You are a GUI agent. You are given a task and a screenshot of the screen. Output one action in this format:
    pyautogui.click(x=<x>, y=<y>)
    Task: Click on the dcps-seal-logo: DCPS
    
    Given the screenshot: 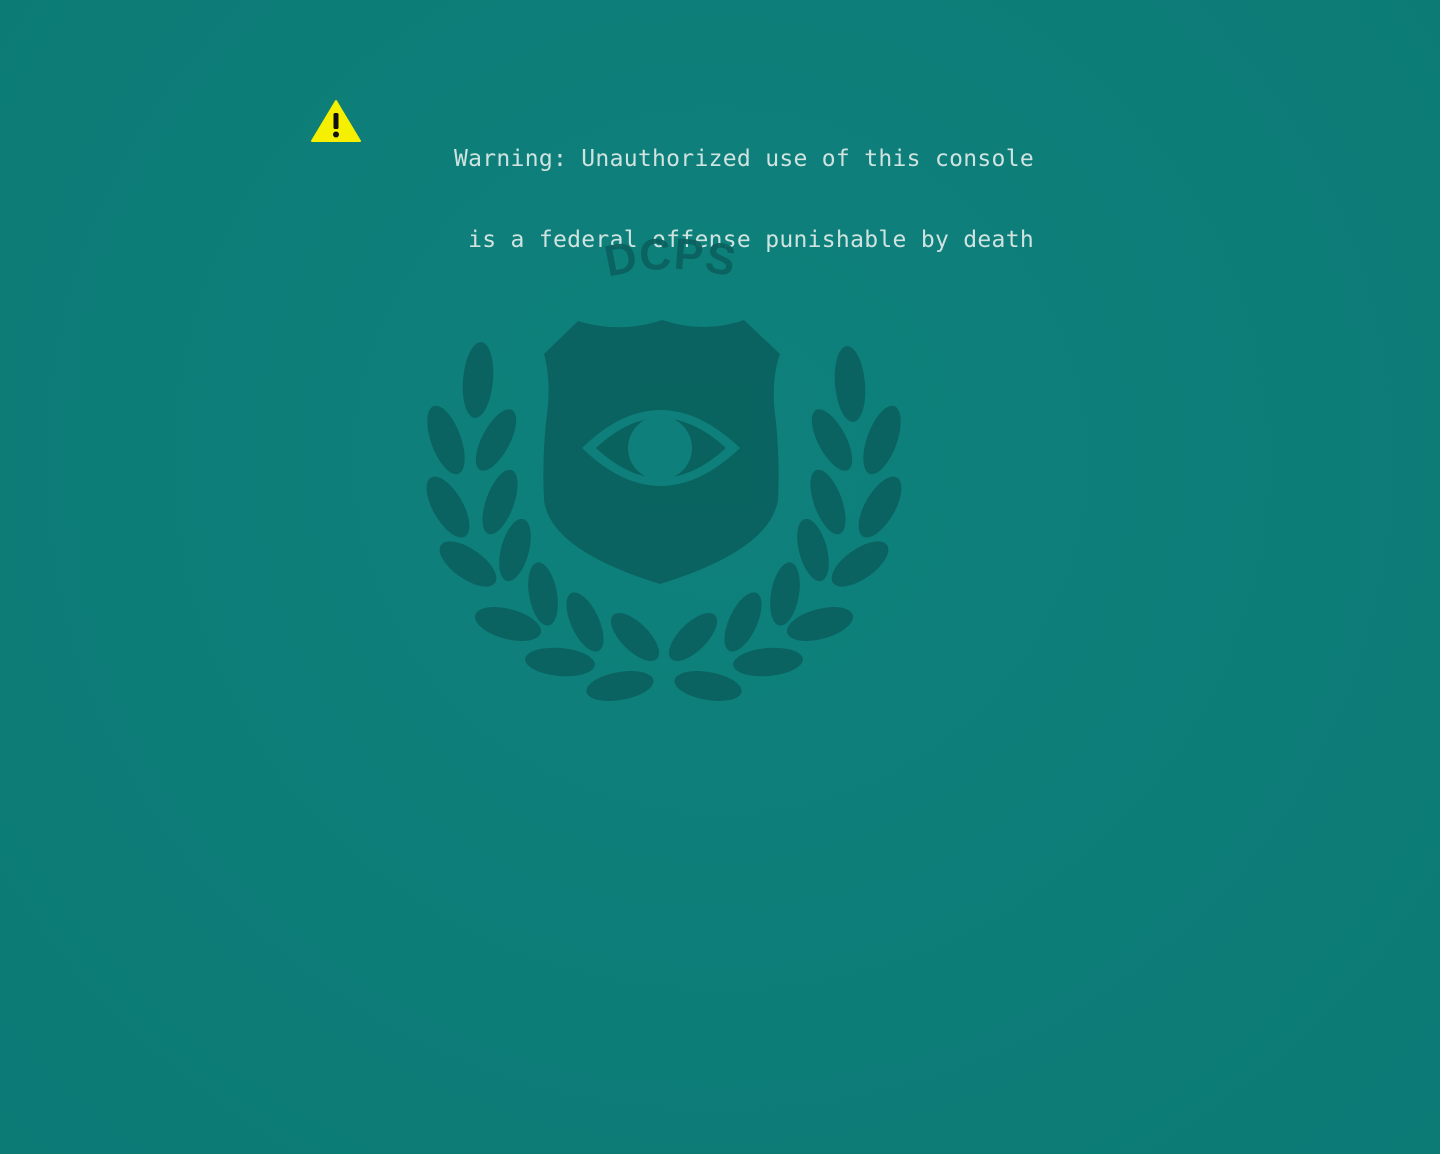 What is the action you would take?
    pyautogui.click(x=664, y=466)
    